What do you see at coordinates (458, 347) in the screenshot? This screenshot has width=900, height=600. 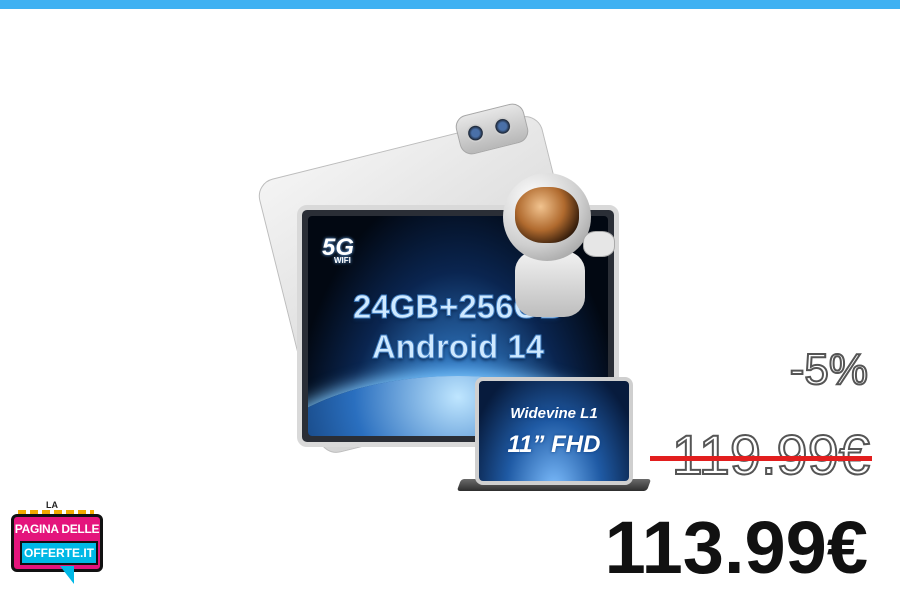 I see `spec-os: Android 14` at bounding box center [458, 347].